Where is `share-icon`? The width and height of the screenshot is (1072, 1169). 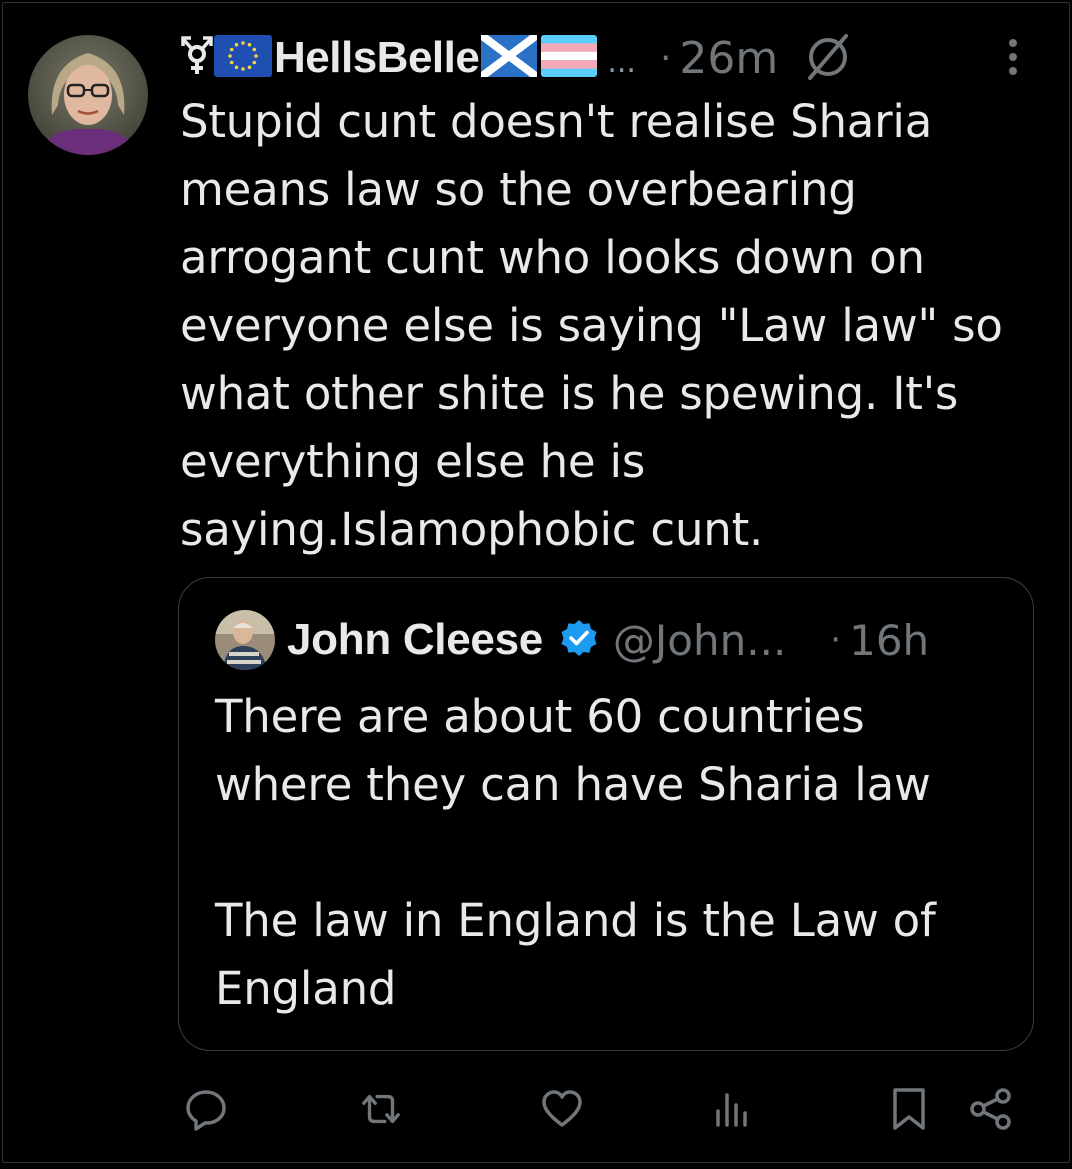
share-icon is located at coordinates (991, 1109).